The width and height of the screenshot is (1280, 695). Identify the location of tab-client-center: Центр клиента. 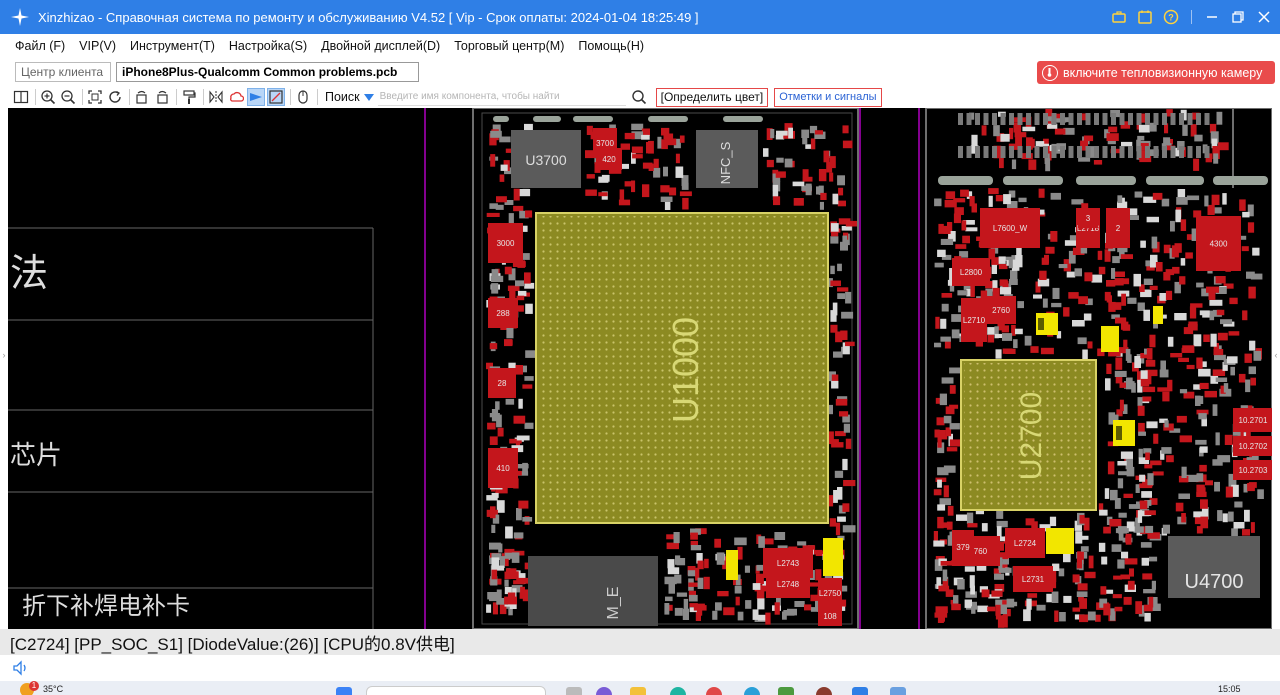
(63, 72).